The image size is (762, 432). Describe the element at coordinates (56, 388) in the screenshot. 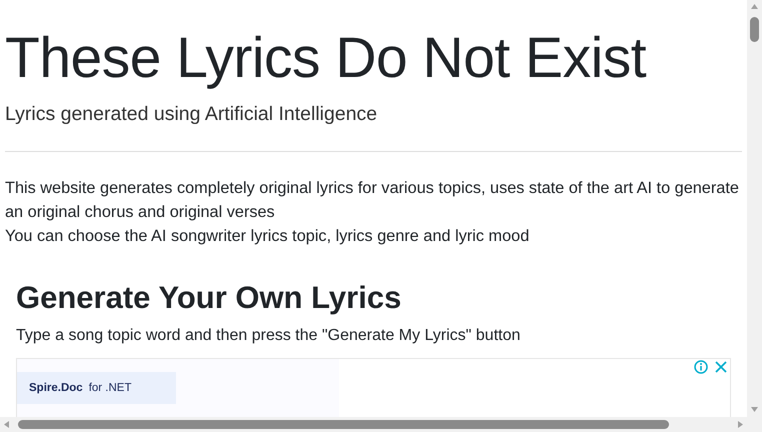

I see `ad-brand: Spire.Doc` at that location.